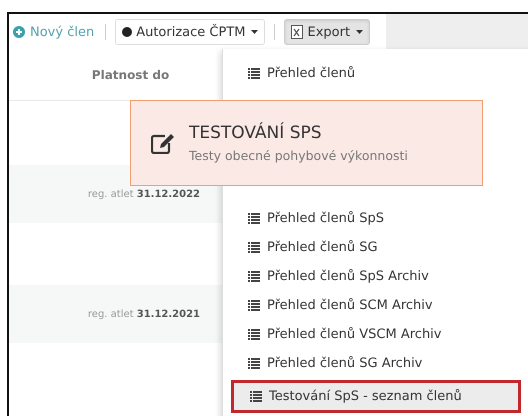  Describe the element at coordinates (358, 276) in the screenshot. I see `menu-item: Přehled členů SpS Archiv` at that location.